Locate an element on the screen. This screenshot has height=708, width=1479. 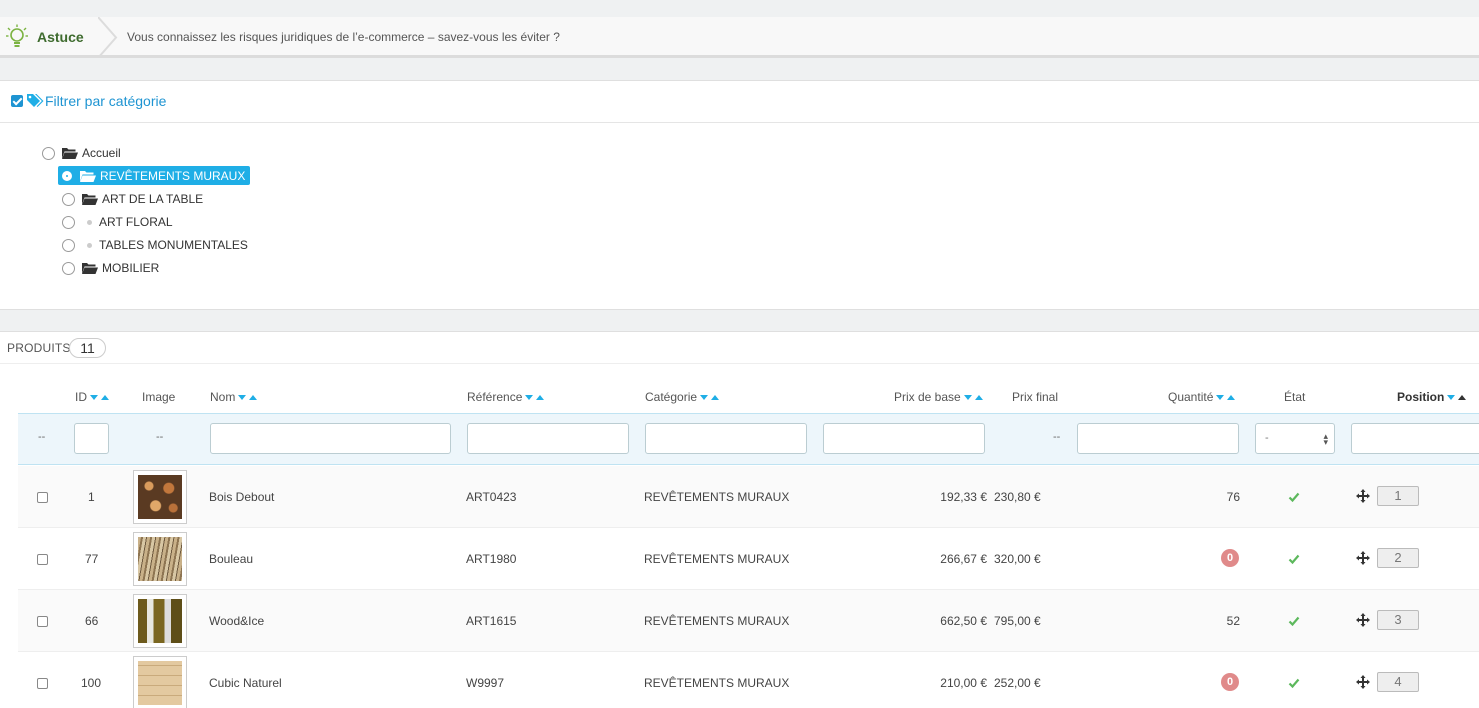
tree-item-label: ART FLORAL is located at coordinates (136, 222).